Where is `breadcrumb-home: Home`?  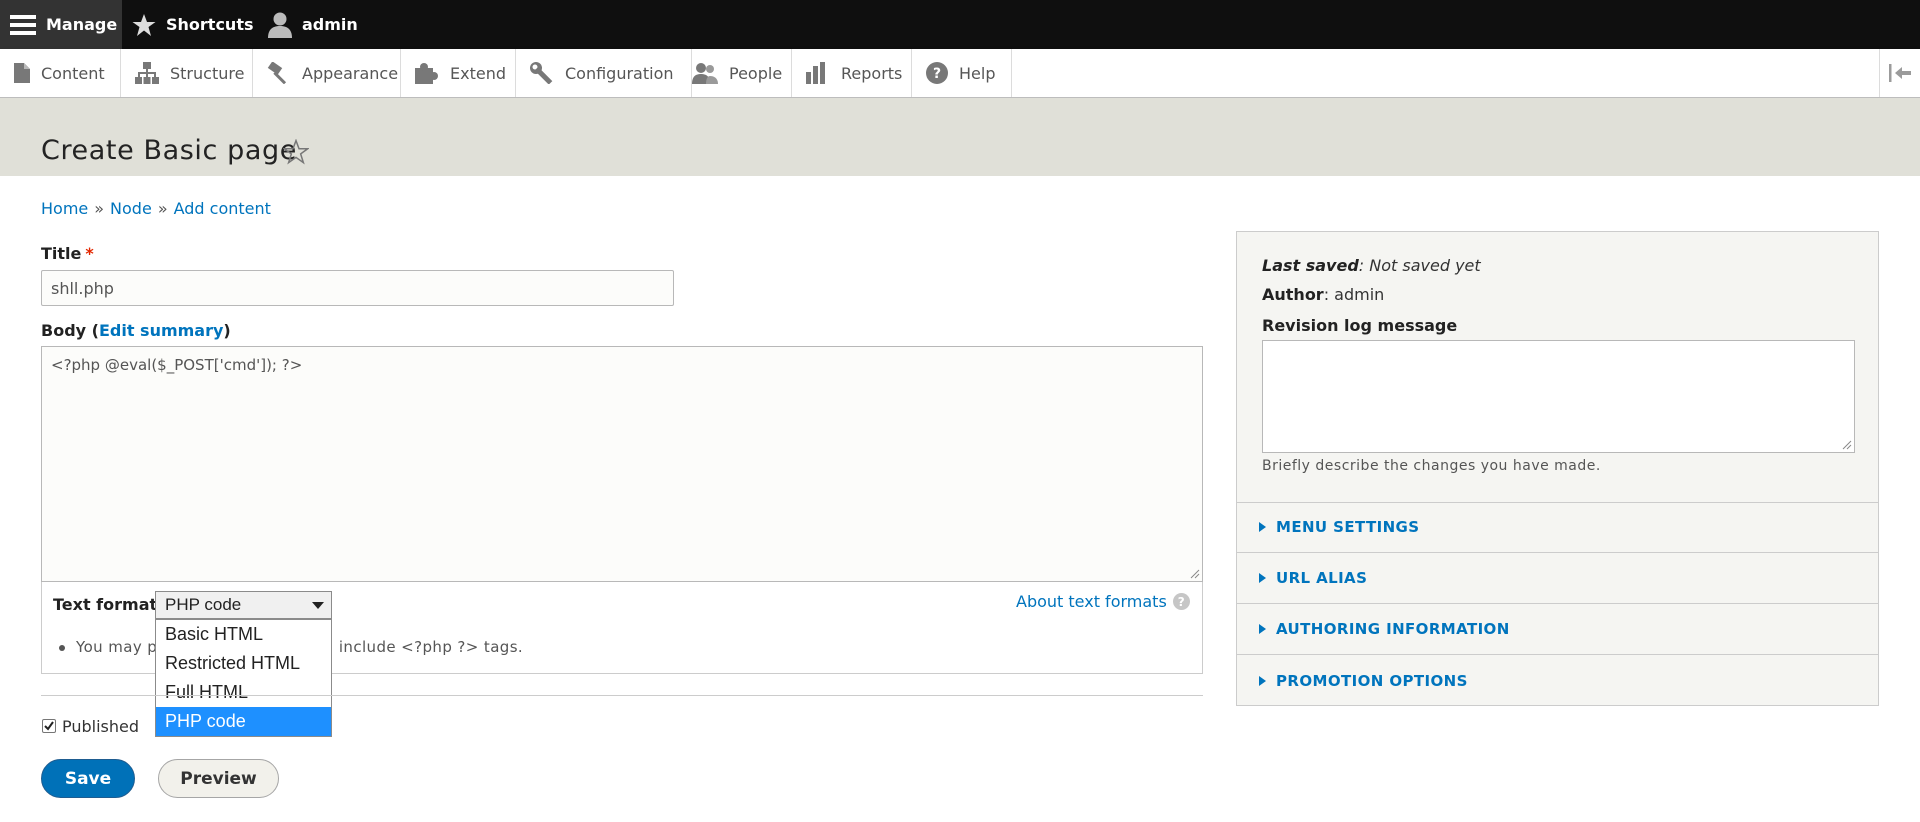 breadcrumb-home: Home is located at coordinates (64, 208).